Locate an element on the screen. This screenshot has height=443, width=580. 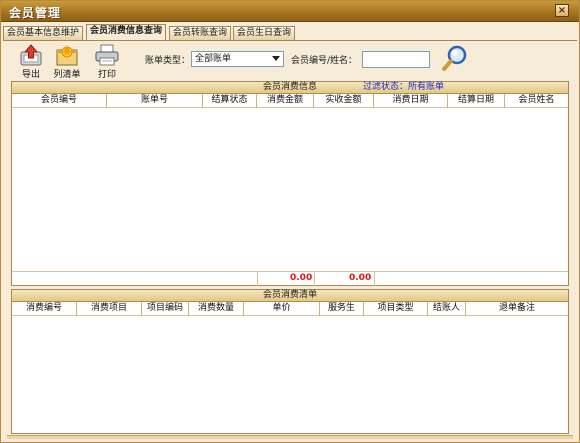
consumption-info-column-headers: 会员编号 账单号 结算状态 消费金额 实收金额 消费日期 结算日期 会员姓名 is located at coordinates (290, 101).